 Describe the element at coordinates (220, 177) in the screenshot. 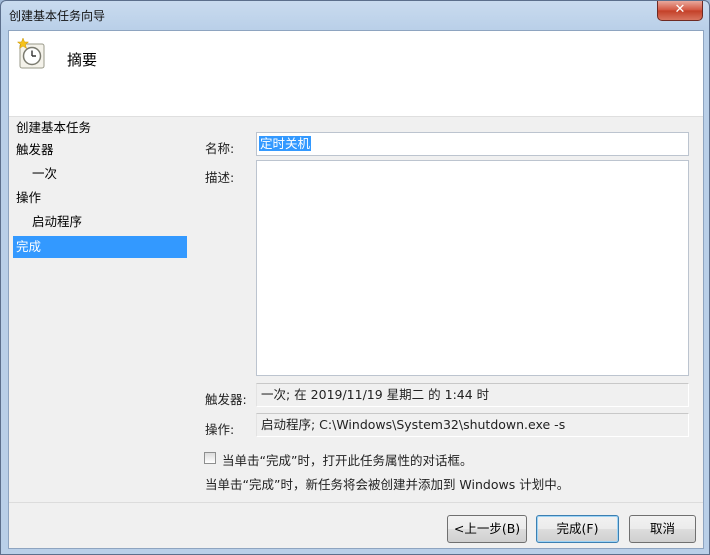

I see `description-label: 描述:` at that location.